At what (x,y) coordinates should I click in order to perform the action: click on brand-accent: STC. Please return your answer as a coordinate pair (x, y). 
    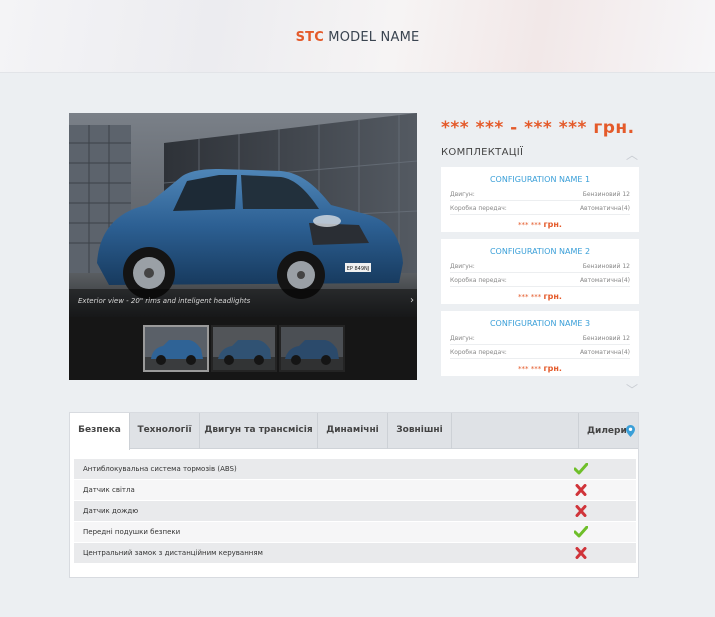
    Looking at the image, I should click on (309, 37).